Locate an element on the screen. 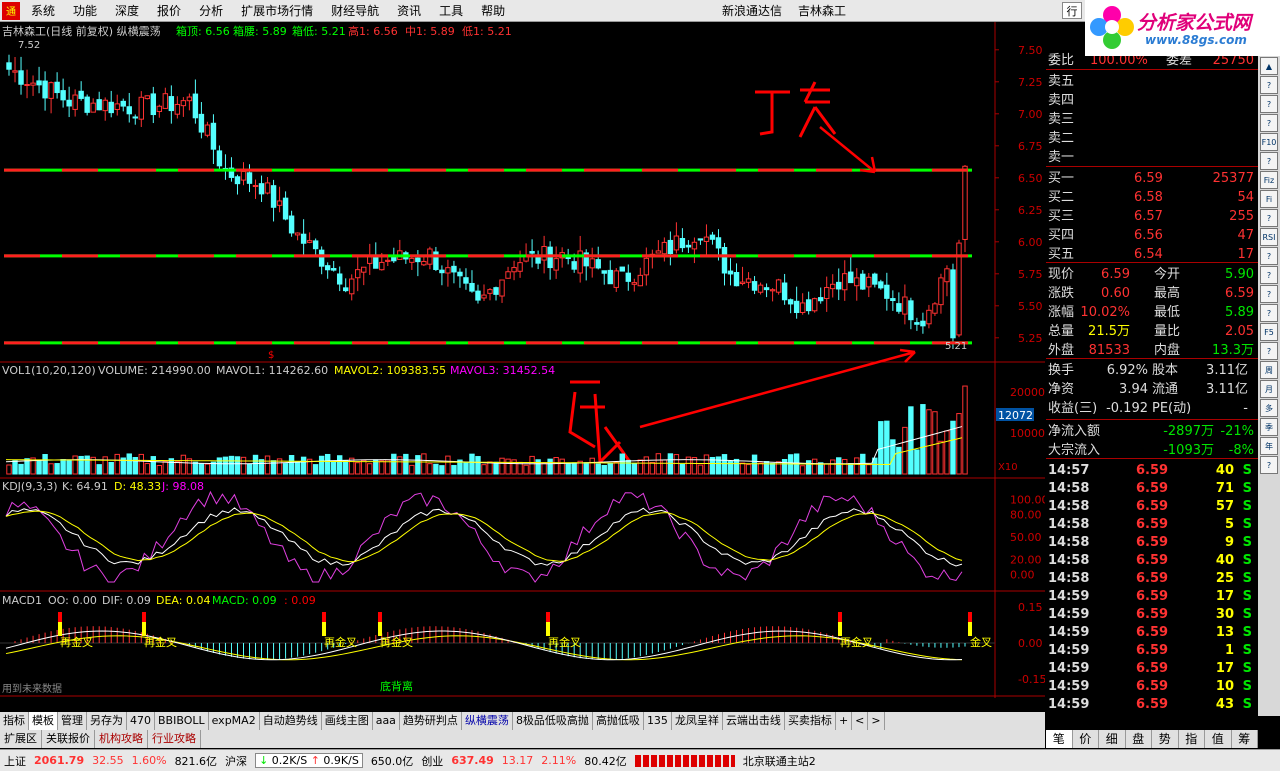 This screenshot has width=1280, height=771. indicator-tab: 模板 is located at coordinates (43, 721).